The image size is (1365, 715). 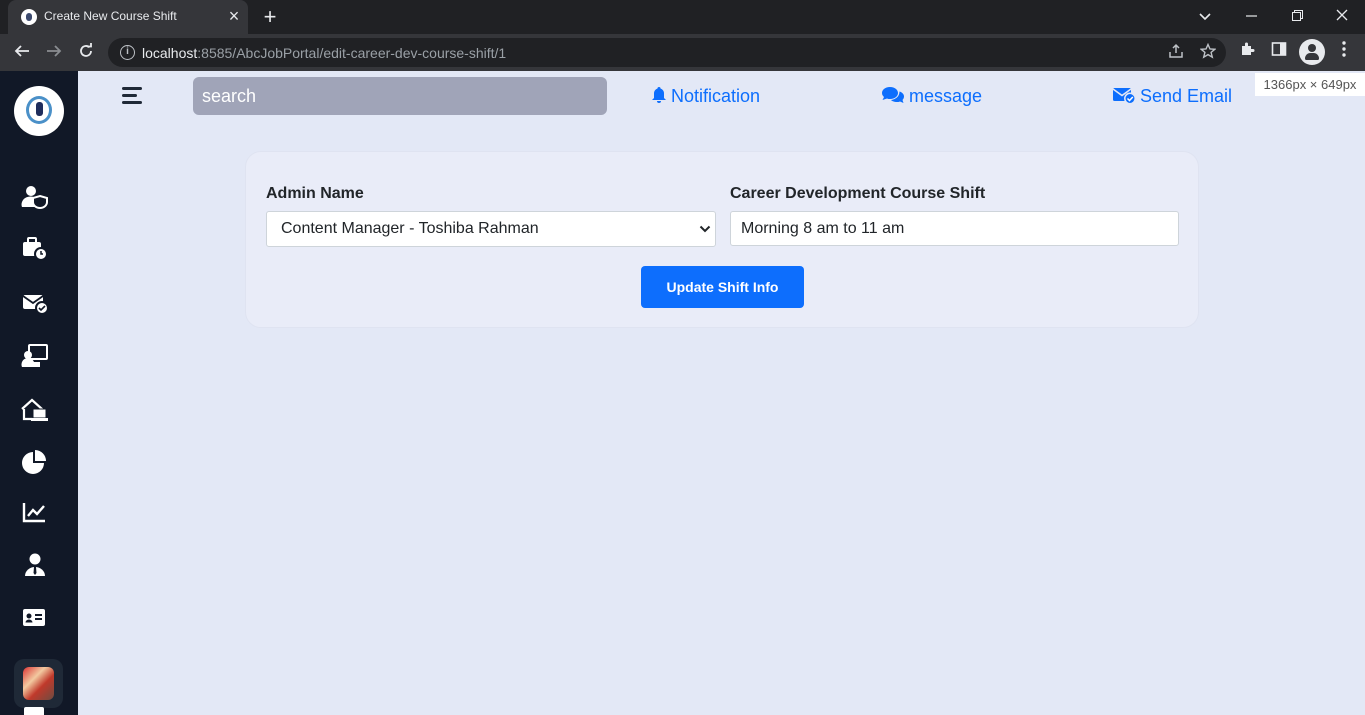 What do you see at coordinates (35, 197) in the screenshot?
I see `user-shield-icon` at bounding box center [35, 197].